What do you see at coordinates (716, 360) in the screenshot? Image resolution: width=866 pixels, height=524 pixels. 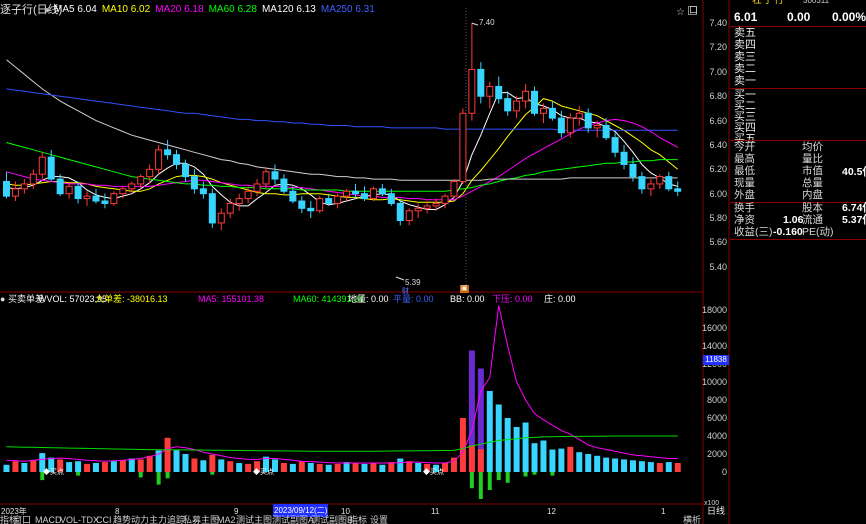 I see `current-volume-marker: 11838` at bounding box center [716, 360].